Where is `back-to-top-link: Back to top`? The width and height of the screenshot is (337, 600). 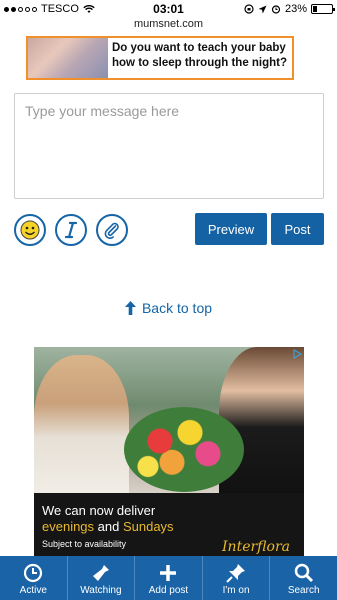
back-to-top-link: Back to top is located at coordinates (168, 308).